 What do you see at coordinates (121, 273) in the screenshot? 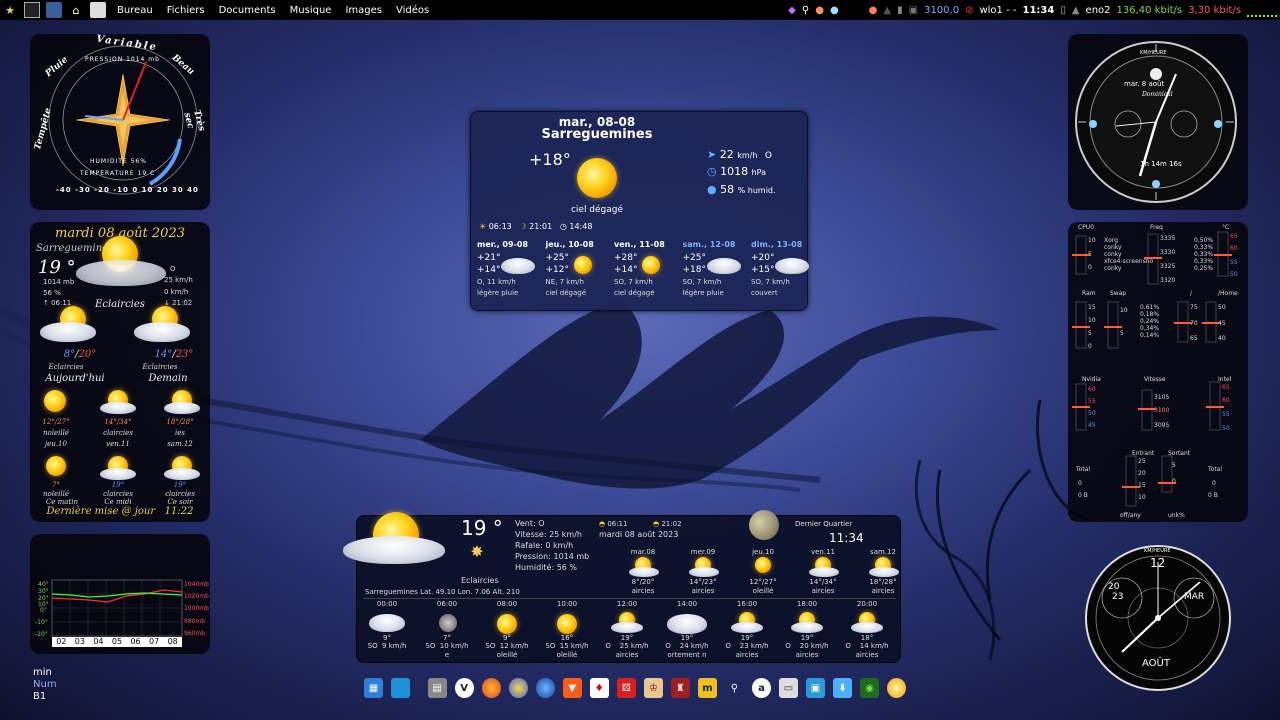
I see `lw-main-cloud-icon` at bounding box center [121, 273].